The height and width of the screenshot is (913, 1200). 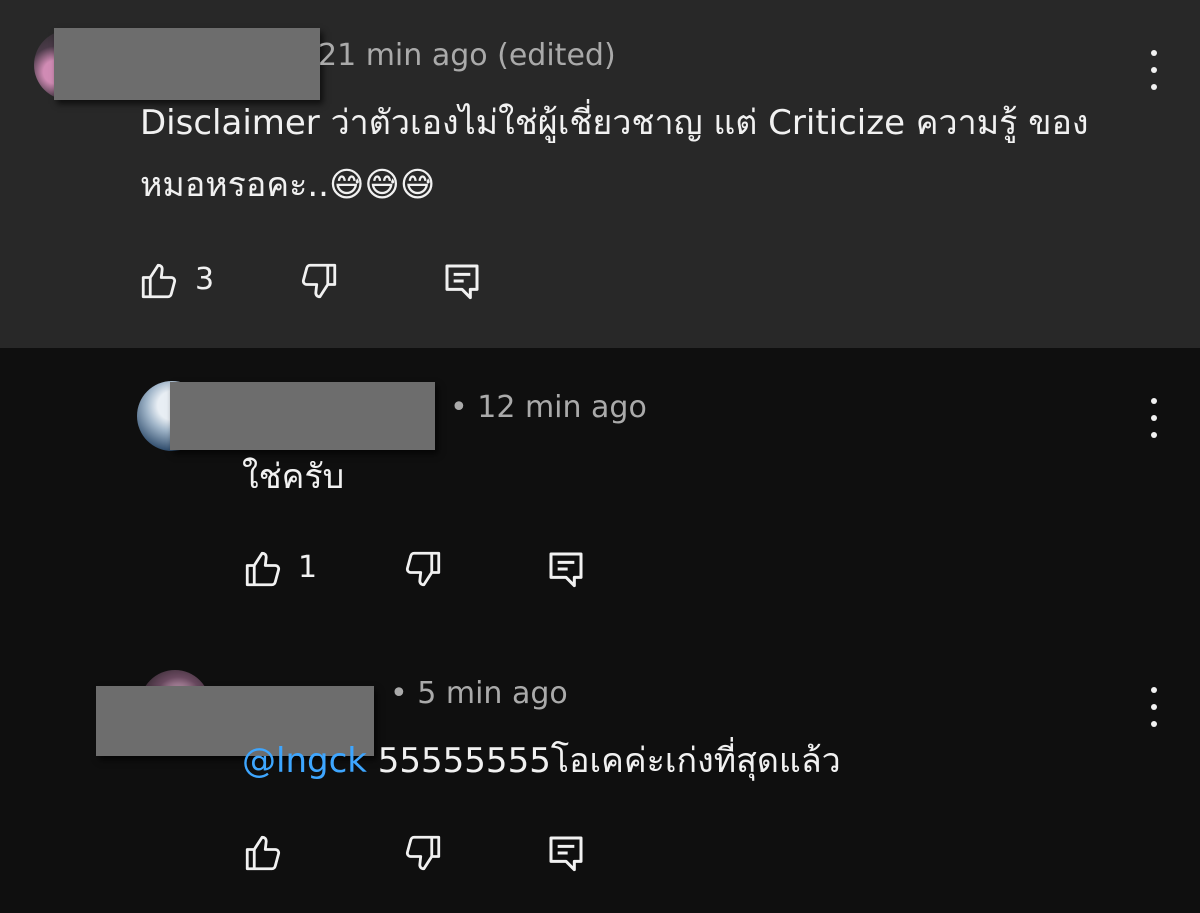 What do you see at coordinates (479, 693) in the screenshot?
I see `comment-timestamp: • 5 min ago` at bounding box center [479, 693].